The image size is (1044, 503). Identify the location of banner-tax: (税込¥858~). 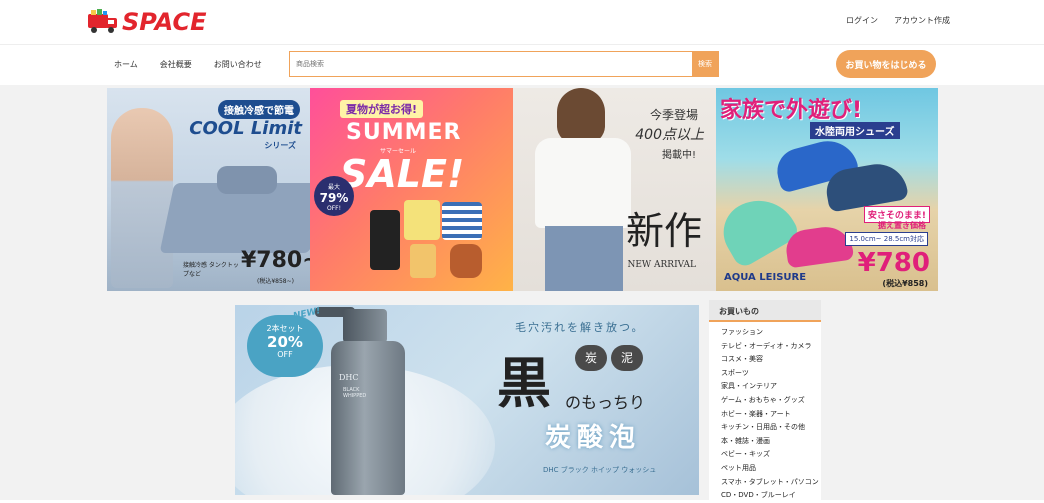
(275, 281).